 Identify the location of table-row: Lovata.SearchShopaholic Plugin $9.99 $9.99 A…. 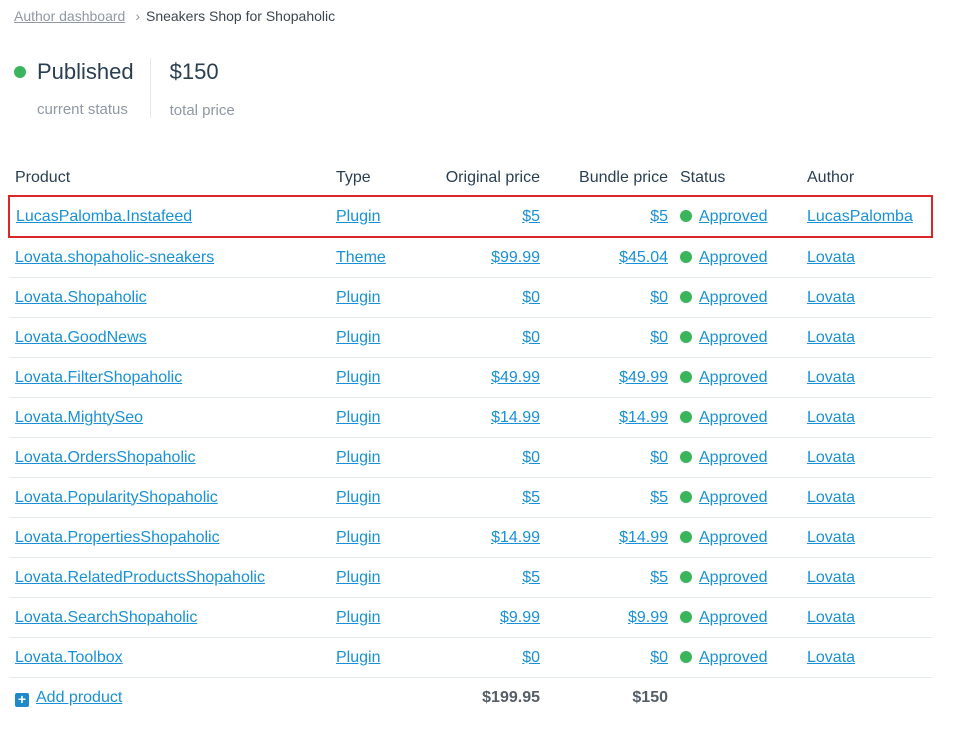
(470, 617).